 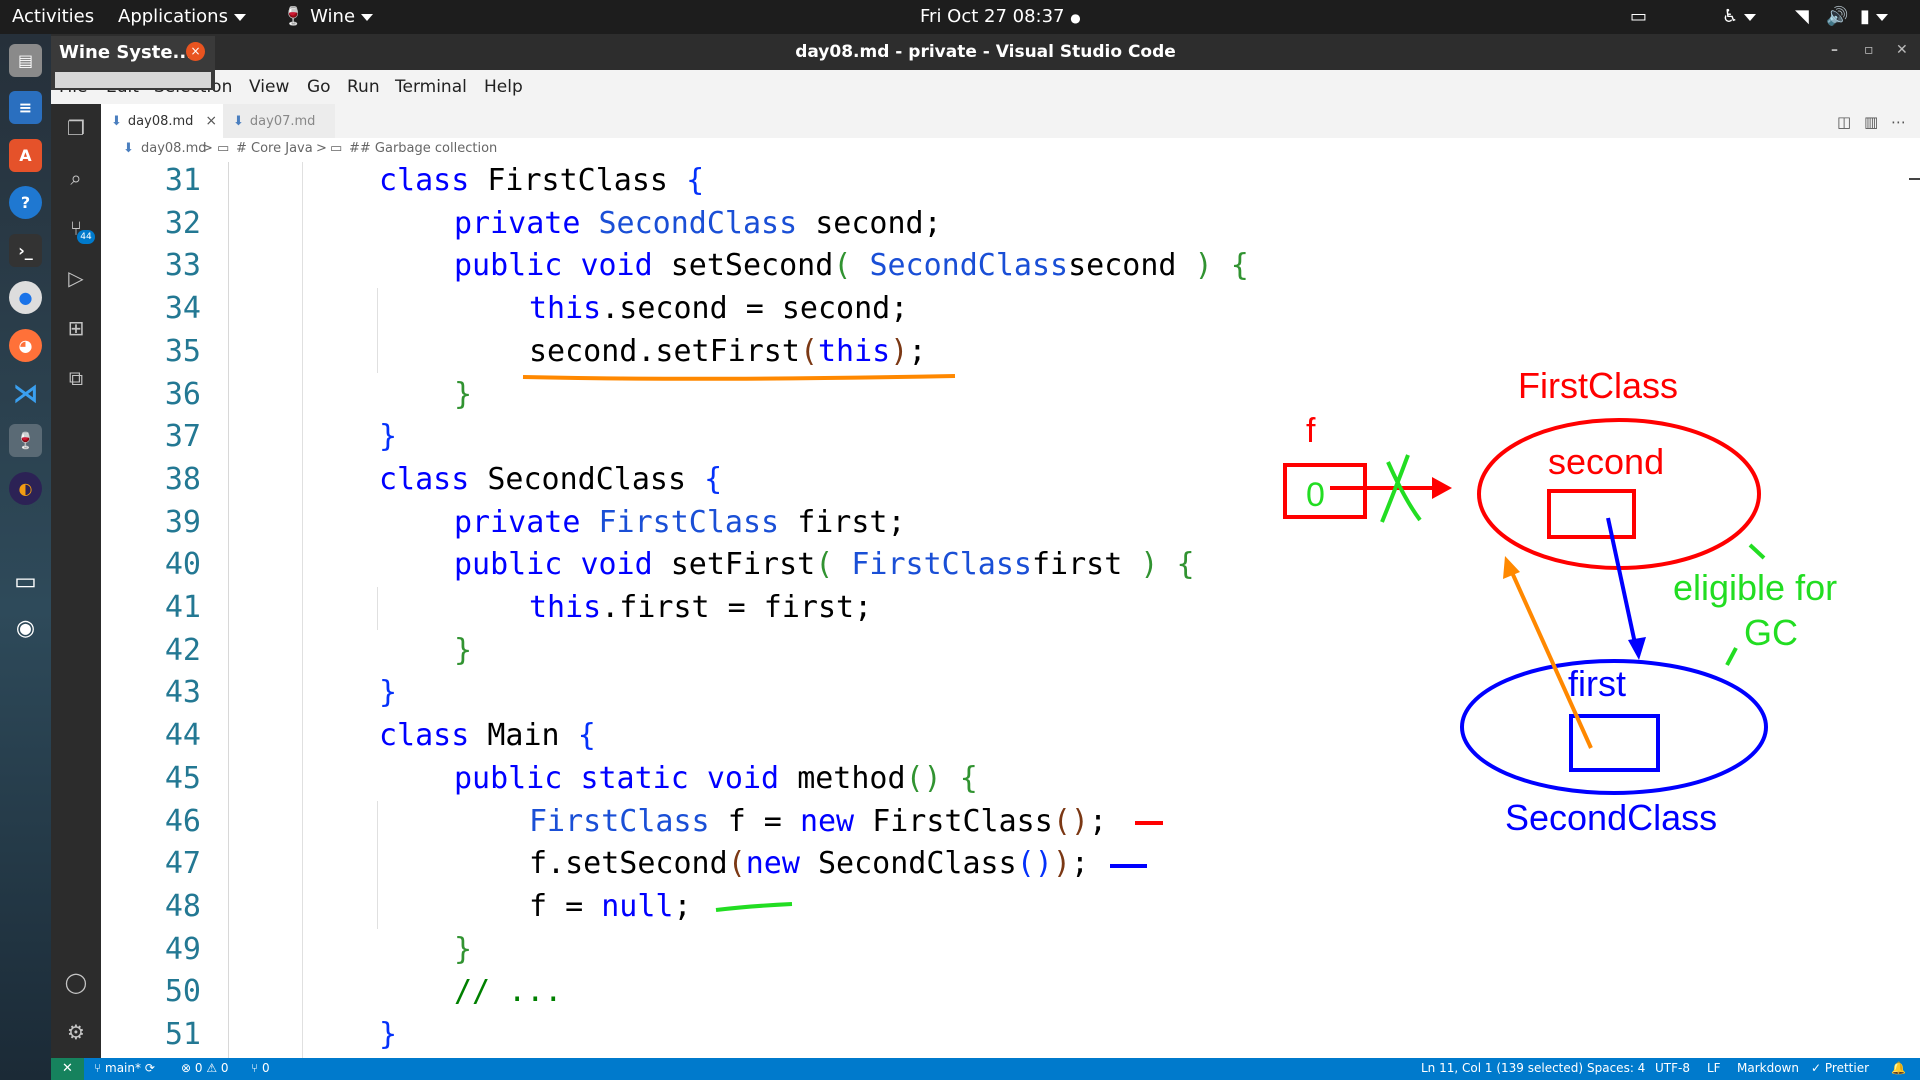 What do you see at coordinates (25, 580) in the screenshot?
I see `display-icon: ▭` at bounding box center [25, 580].